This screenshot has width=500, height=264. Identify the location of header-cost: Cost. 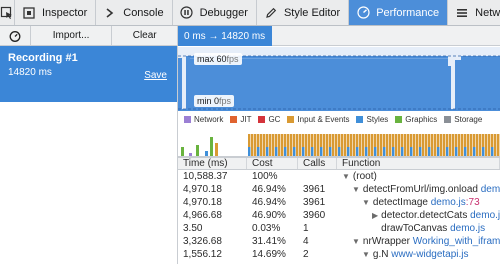
(272, 163).